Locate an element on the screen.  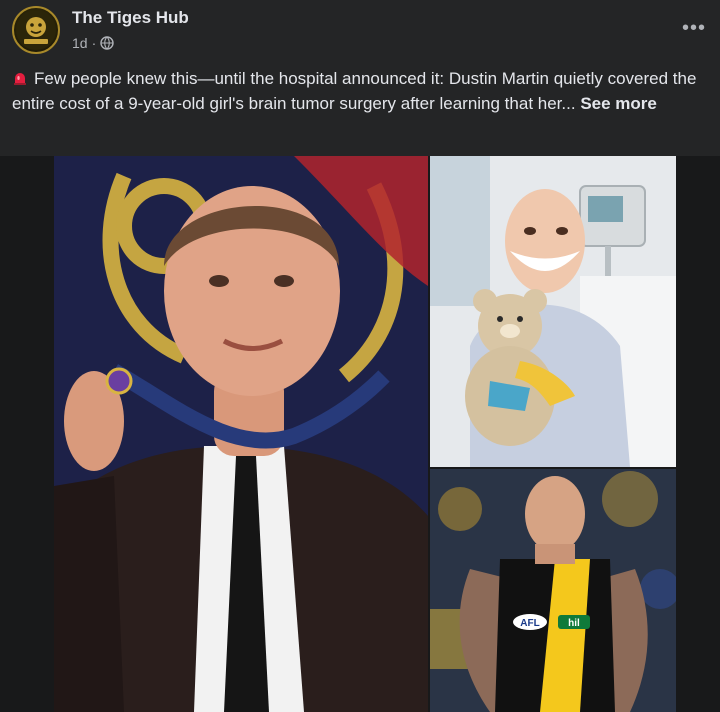
jersey-logo-afl: AFL is located at coordinates (529, 623).